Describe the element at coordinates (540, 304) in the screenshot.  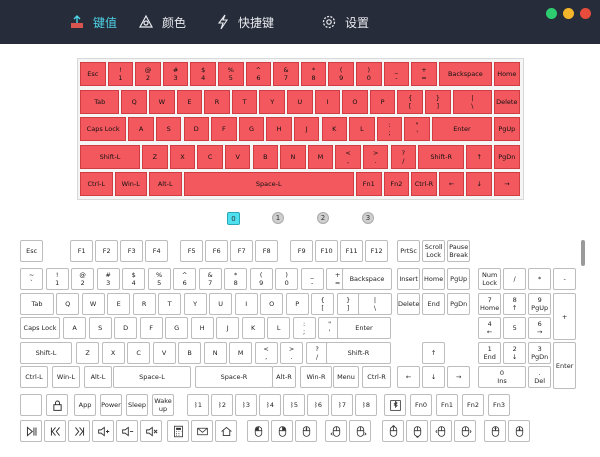
I see `key-9-pgup: 9 PgUp` at that location.